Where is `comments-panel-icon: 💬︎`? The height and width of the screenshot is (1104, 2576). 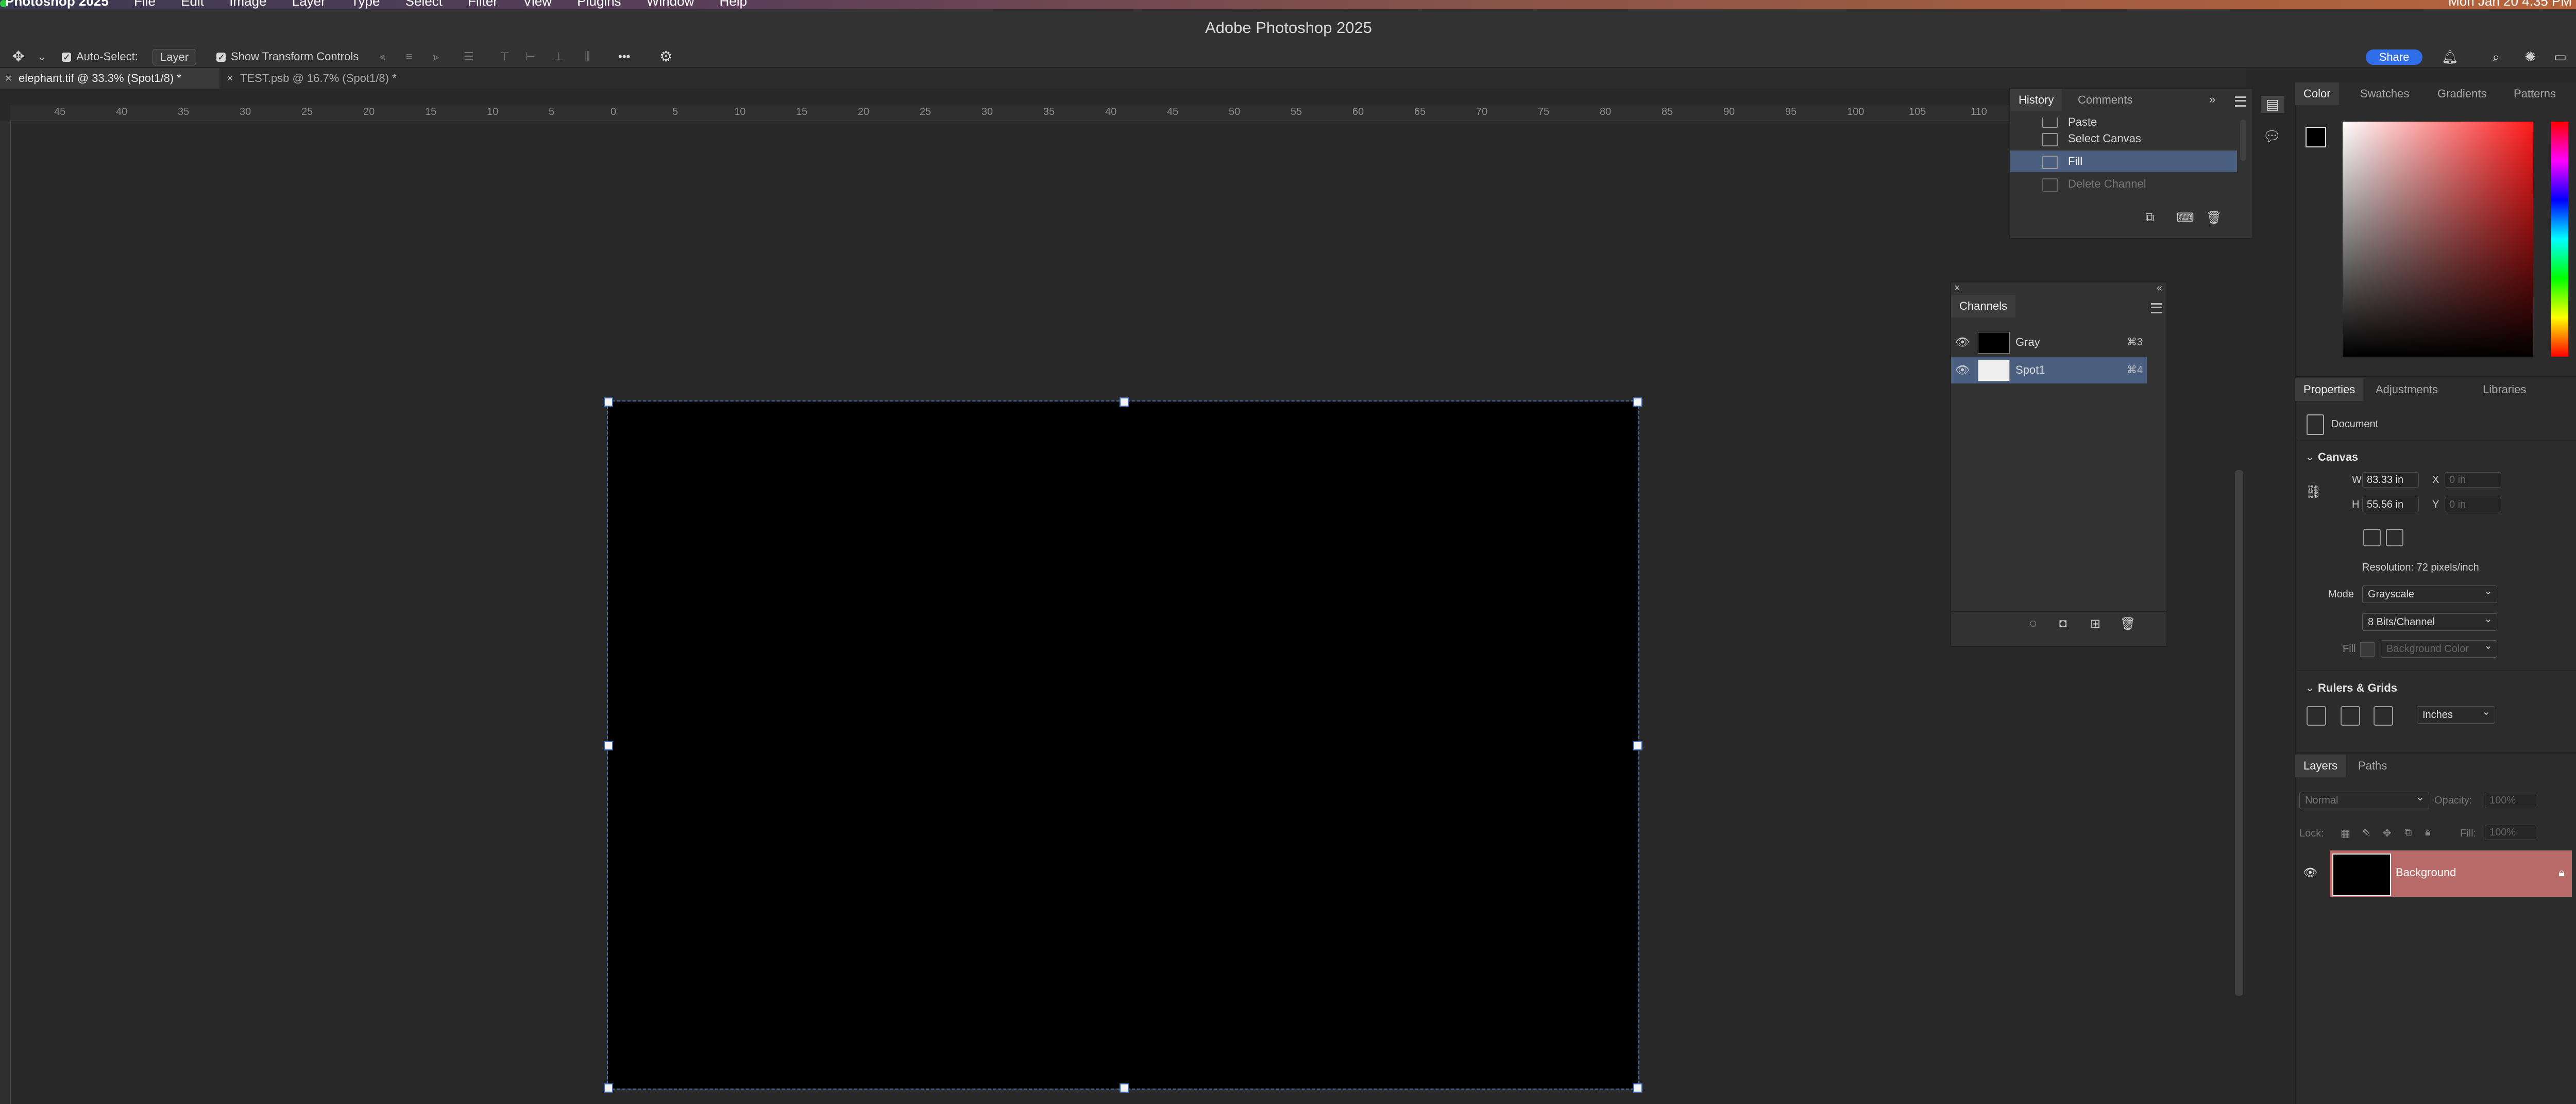
comments-panel-icon: 💬︎ is located at coordinates (2272, 136).